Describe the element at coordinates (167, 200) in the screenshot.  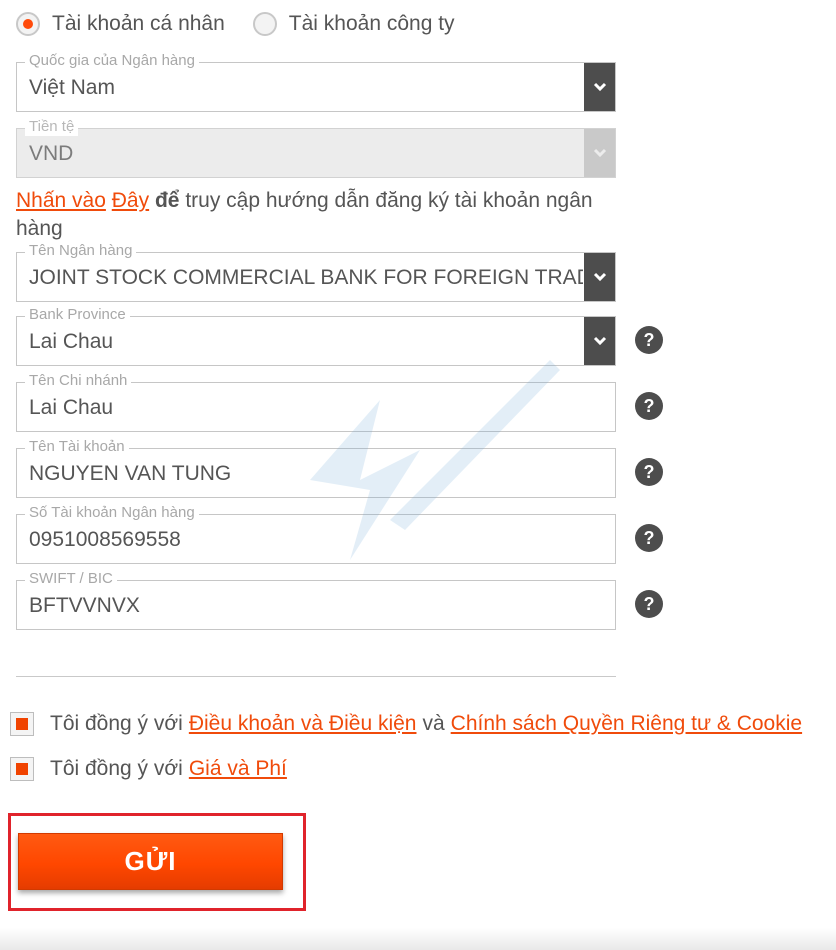
I see `guide-bold-word: để` at that location.